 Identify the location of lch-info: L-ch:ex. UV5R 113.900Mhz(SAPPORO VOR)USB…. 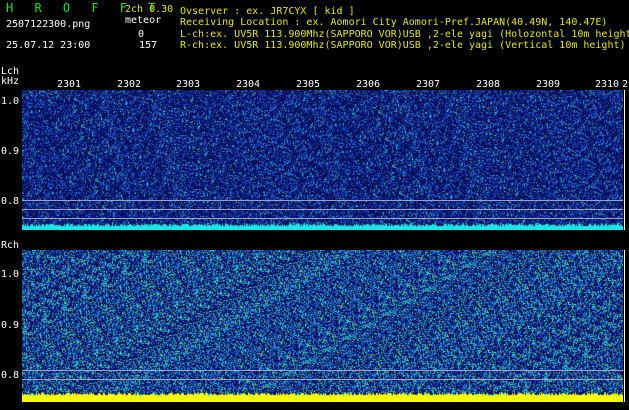
(404, 34).